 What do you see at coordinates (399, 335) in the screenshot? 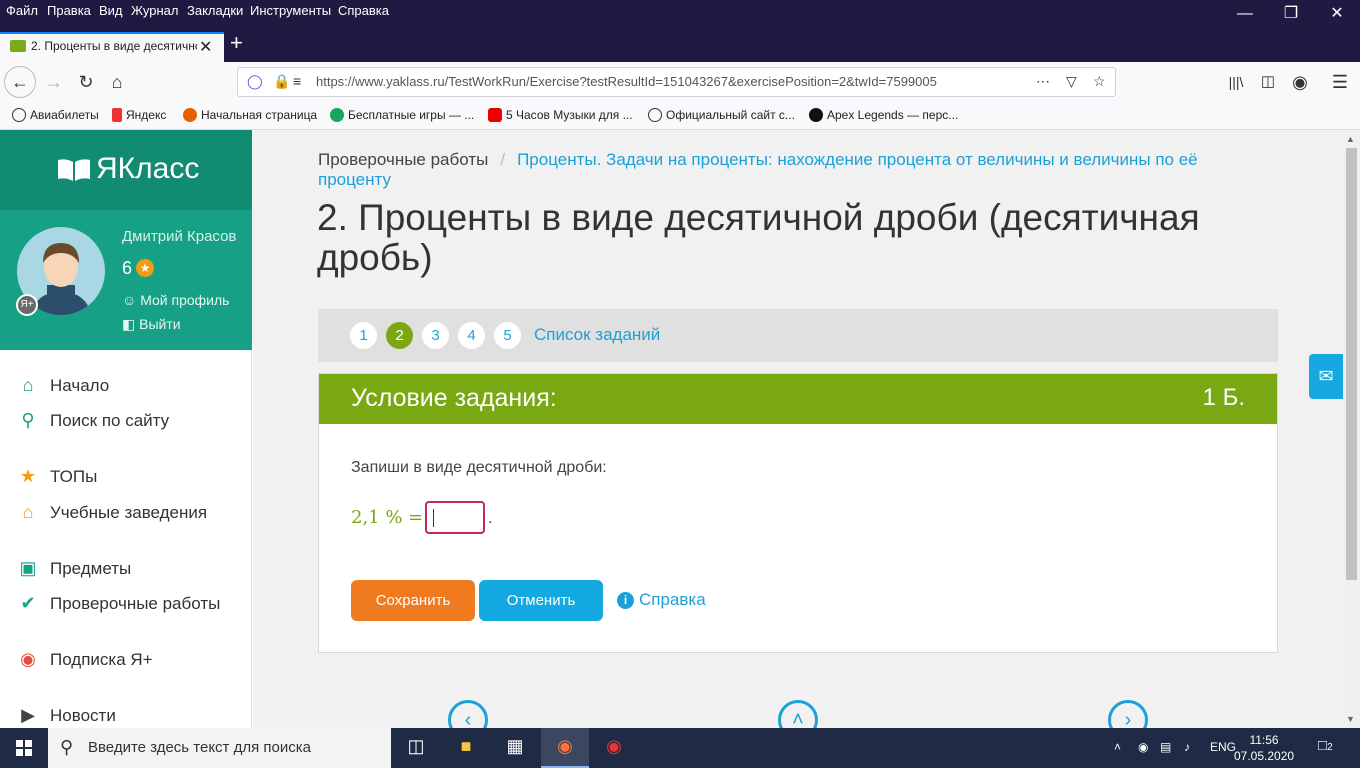
I see `page-2-button: 2` at bounding box center [399, 335].